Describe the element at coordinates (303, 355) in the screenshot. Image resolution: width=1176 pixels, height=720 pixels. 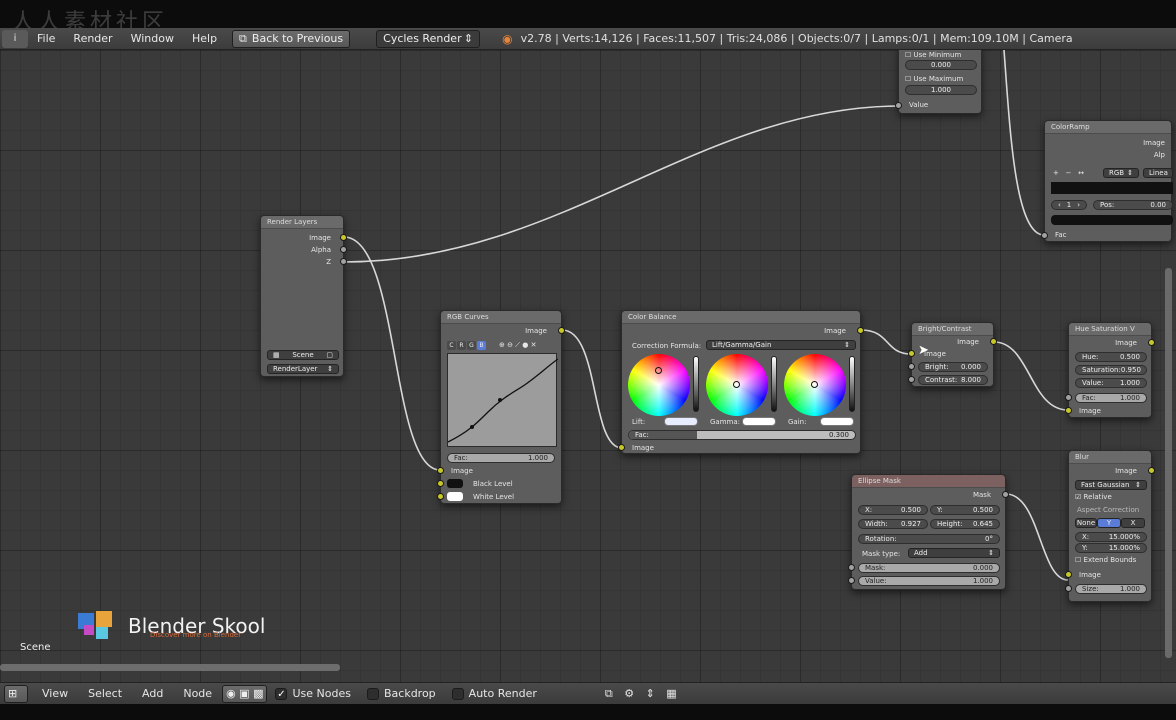
I see `scene-select: ▦ Scene ▢` at that location.